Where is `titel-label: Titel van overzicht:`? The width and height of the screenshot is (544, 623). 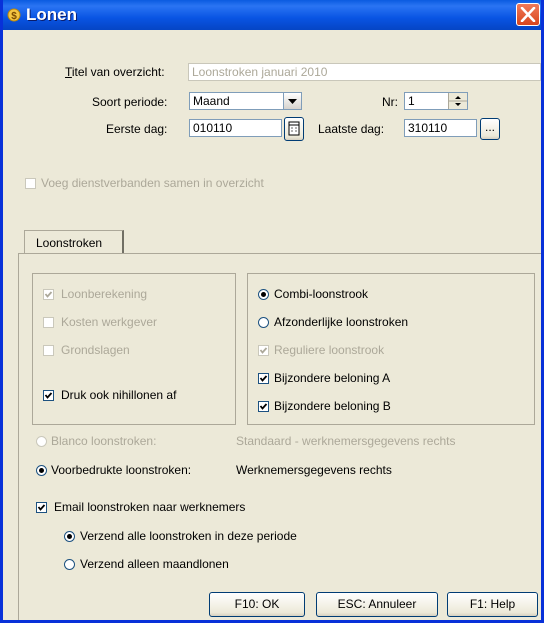
titel-label: Titel van overzicht: is located at coordinates (115, 72).